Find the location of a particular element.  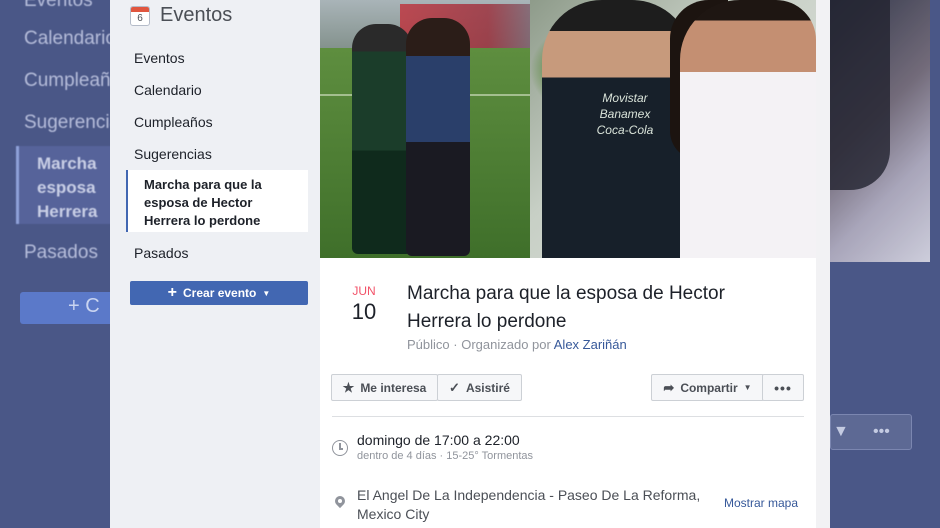

sidebar-item-sugerencias: Sugerencias is located at coordinates (173, 154).